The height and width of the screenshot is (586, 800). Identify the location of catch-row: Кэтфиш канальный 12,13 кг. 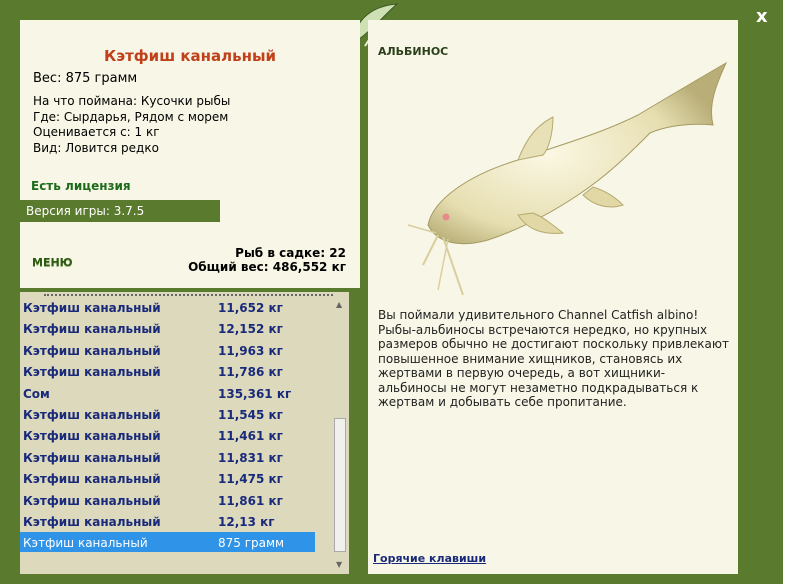
(167, 521).